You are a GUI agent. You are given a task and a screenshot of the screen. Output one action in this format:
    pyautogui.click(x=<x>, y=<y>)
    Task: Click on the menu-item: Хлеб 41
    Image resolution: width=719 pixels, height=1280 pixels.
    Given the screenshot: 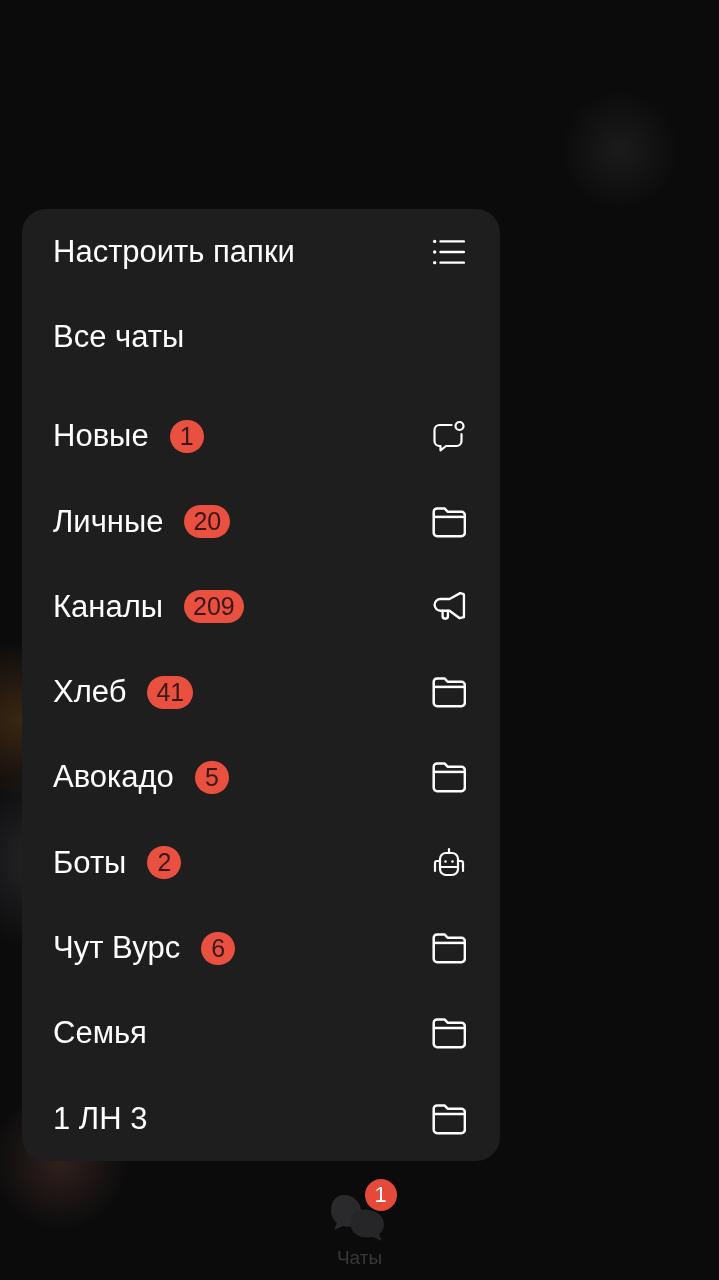 What is the action you would take?
    pyautogui.click(x=261, y=692)
    